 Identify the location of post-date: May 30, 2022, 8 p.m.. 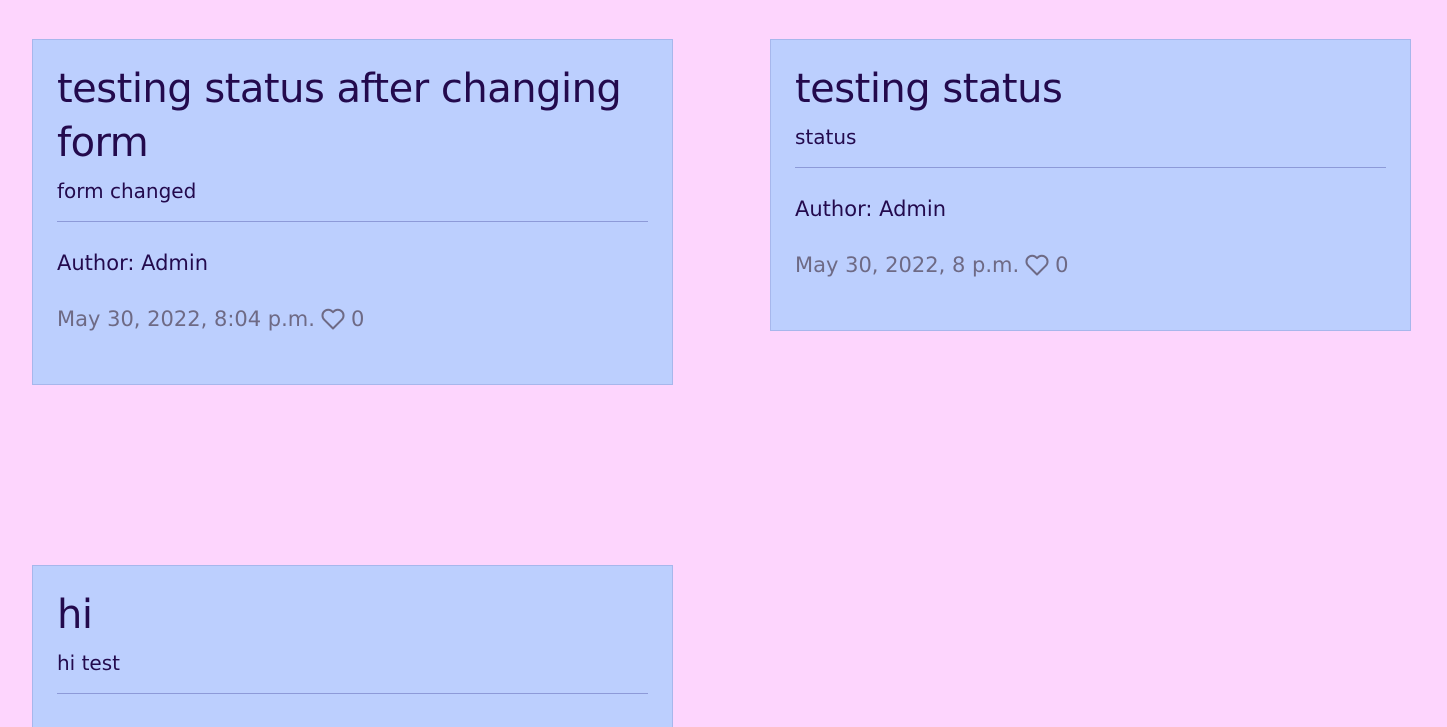
(907, 265).